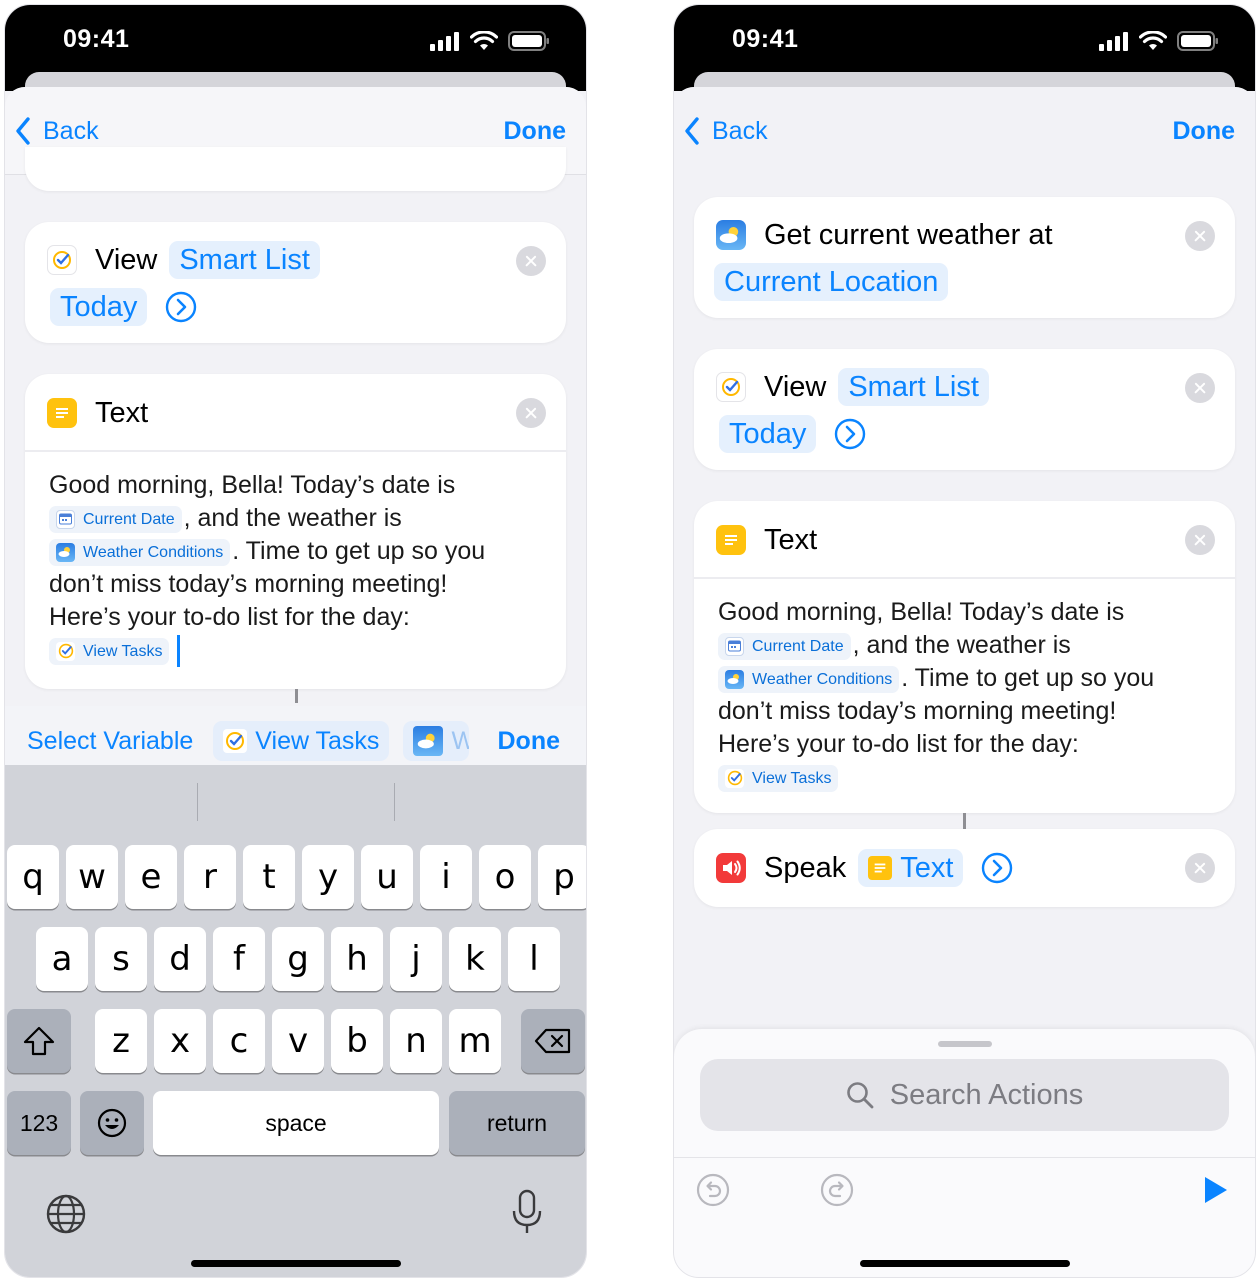  Describe the element at coordinates (860, 1095) in the screenshot. I see `search-icon` at that location.